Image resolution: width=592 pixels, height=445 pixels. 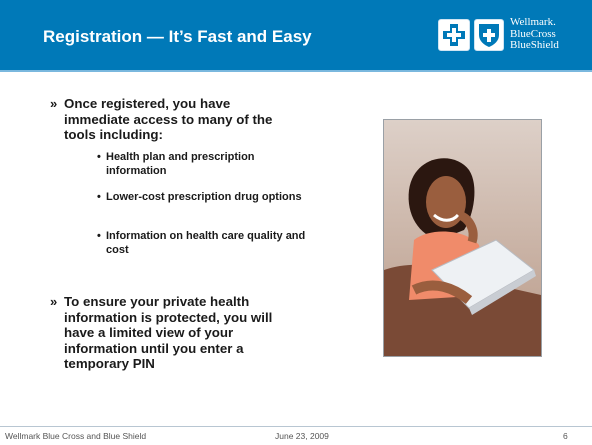 I want to click on sub-bullet-text: Health plan and prescription information, so click(x=180, y=164).